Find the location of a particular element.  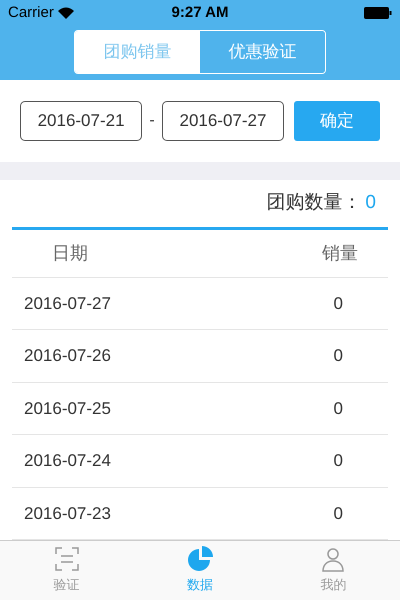

count-label: 团购数量： is located at coordinates (314, 203).